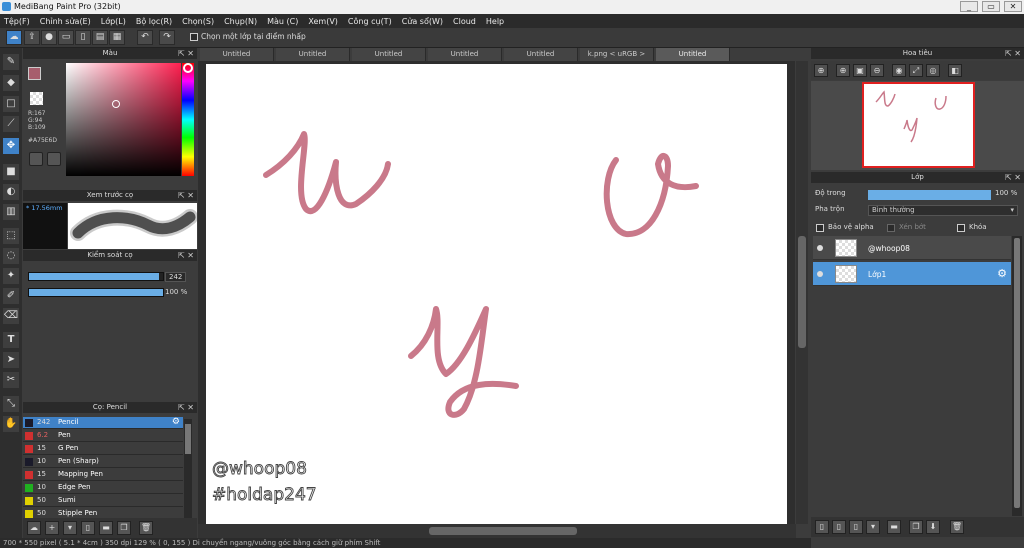 The width and height of the screenshot is (1024, 548). Describe the element at coordinates (389, 54) in the screenshot. I see `tab-untitled-3: Untitled` at that location.